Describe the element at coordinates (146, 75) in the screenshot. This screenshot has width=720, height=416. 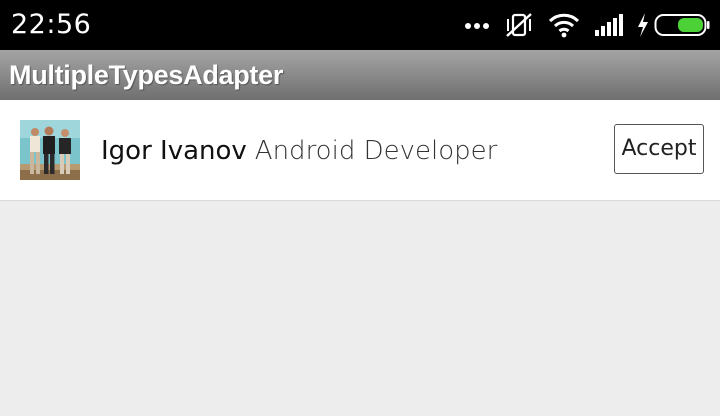
I see `app-title: MultipleTypesAdapter` at that location.